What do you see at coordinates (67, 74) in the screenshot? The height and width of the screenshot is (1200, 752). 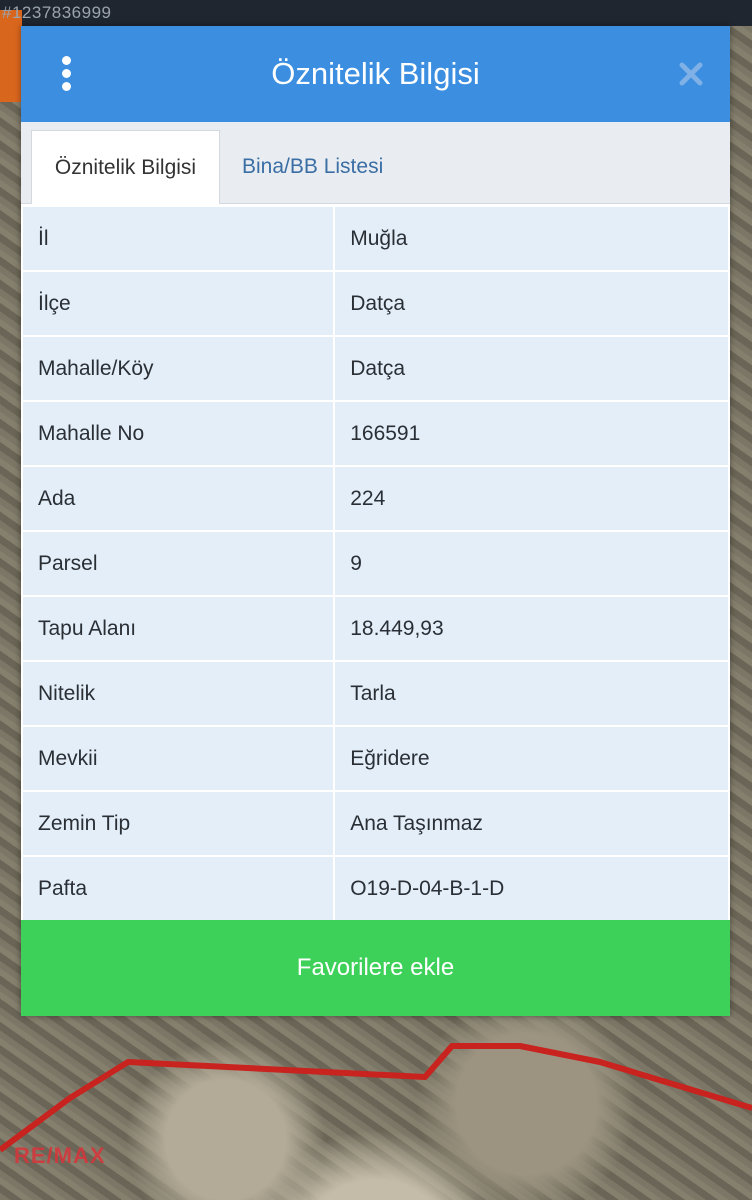 I see `vertical-dots-icon` at bounding box center [67, 74].